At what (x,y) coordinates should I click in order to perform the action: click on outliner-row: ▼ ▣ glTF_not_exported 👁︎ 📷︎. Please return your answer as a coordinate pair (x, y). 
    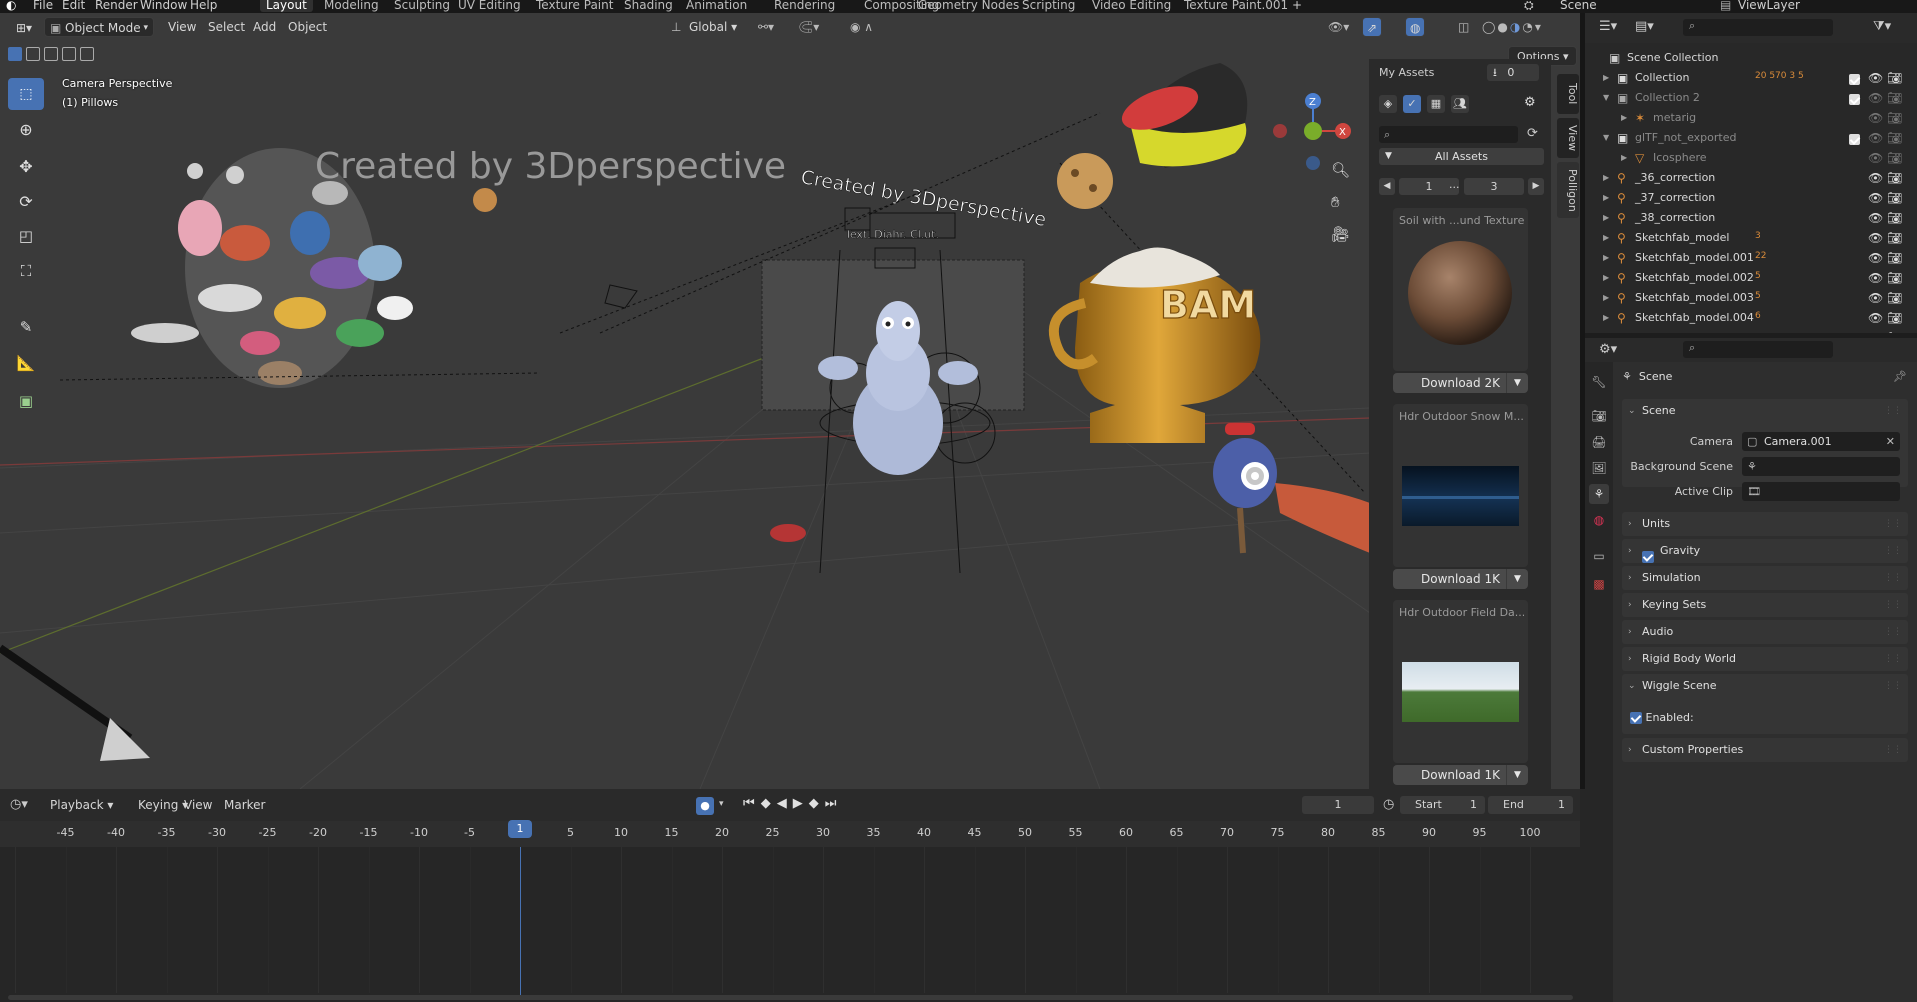
    Looking at the image, I should click on (1751, 138).